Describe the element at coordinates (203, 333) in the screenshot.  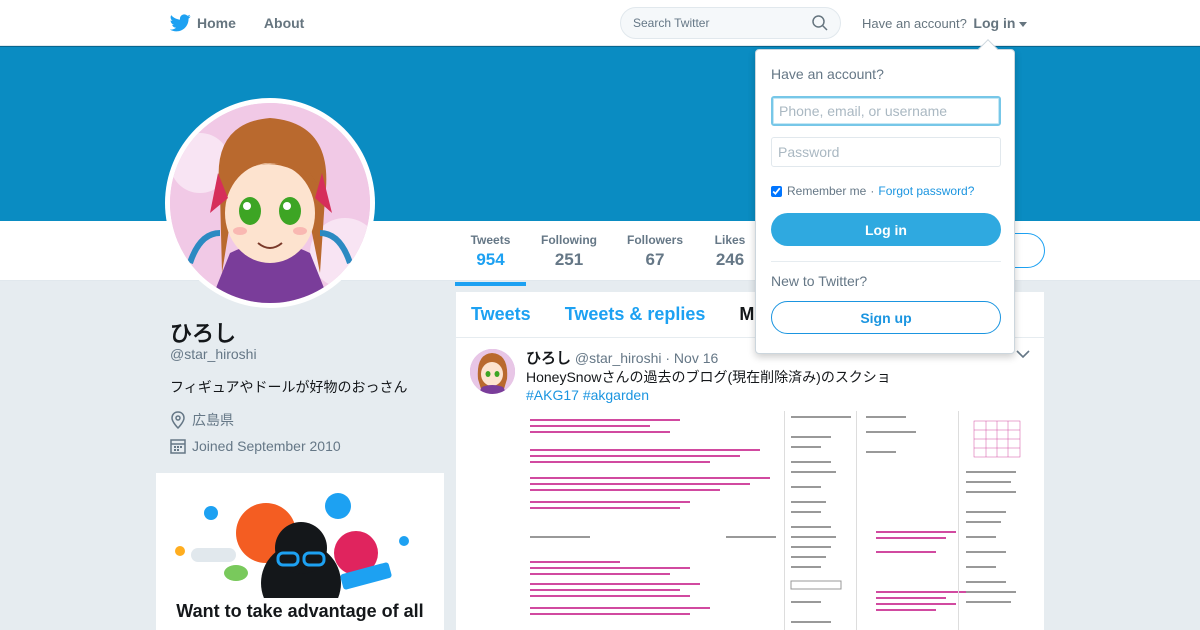
I see `profile-name: ひろし` at that location.